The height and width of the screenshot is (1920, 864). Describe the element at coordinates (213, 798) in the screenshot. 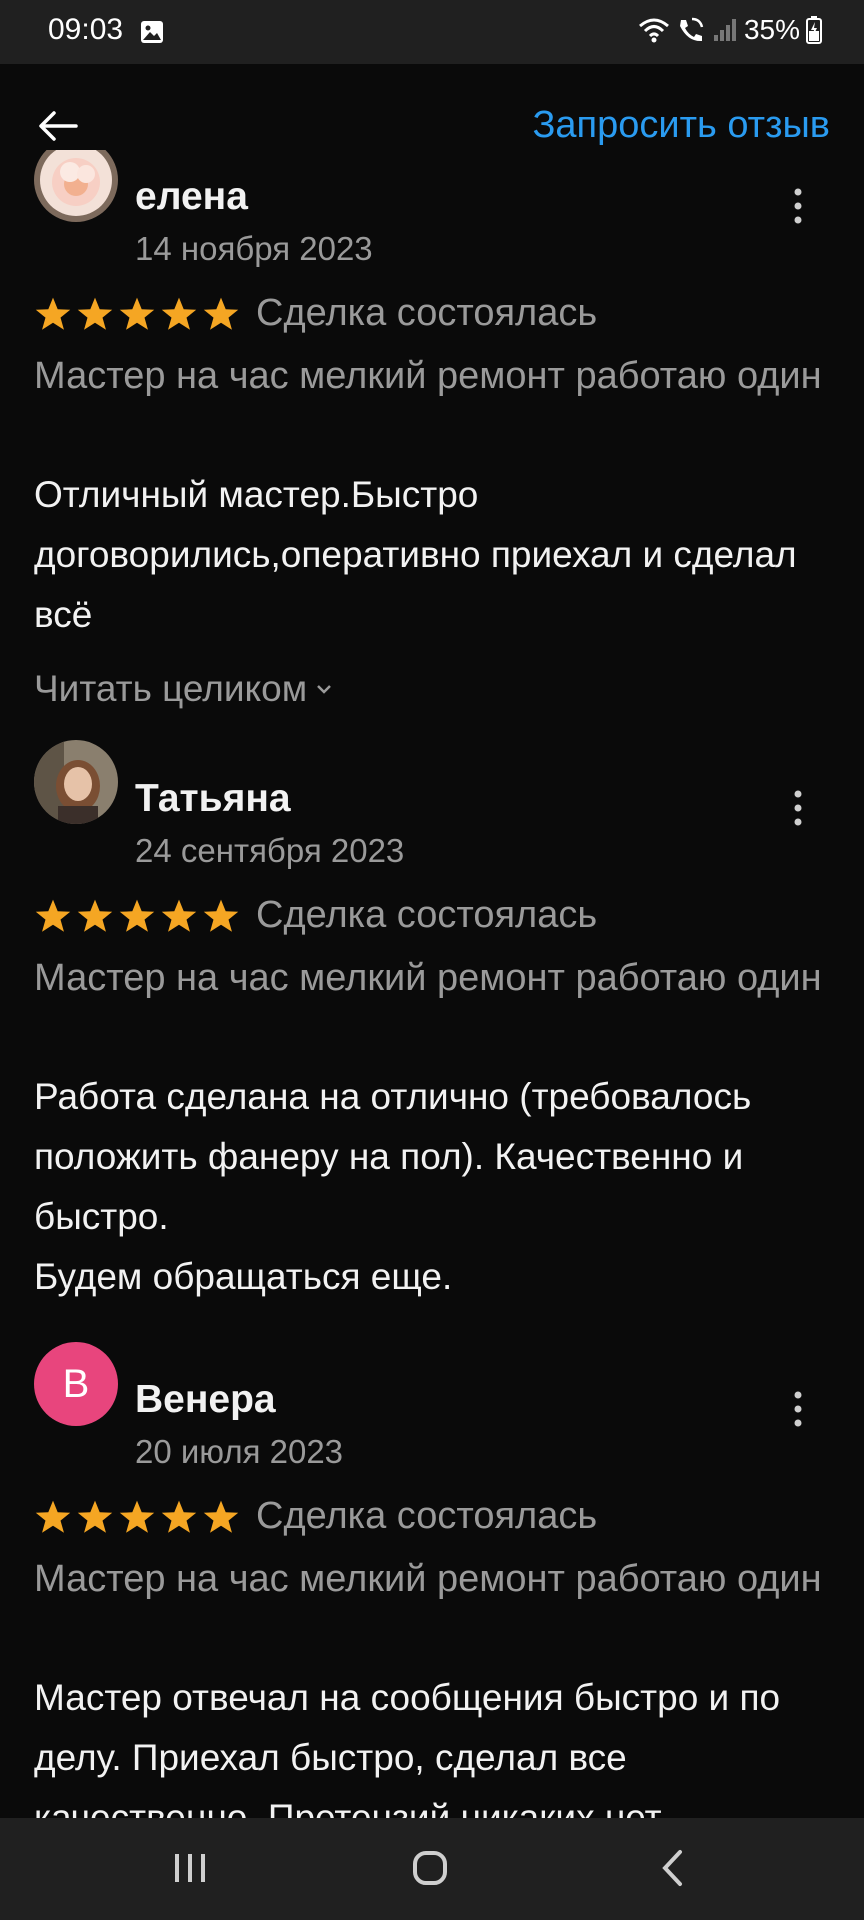

I see `author-name: Татьяна` at that location.